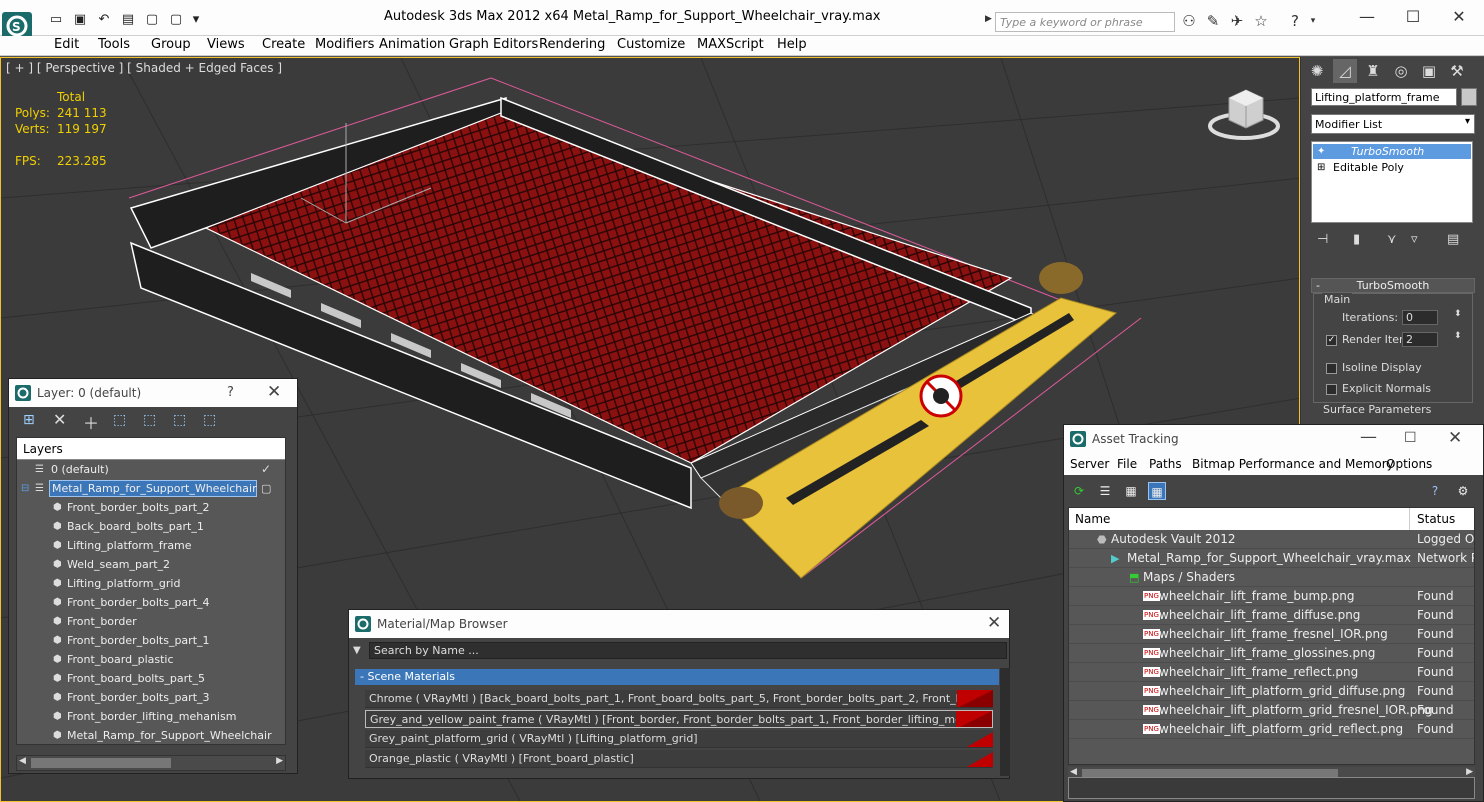  I want to click on open-folder-icon: ▭, so click(56, 20).